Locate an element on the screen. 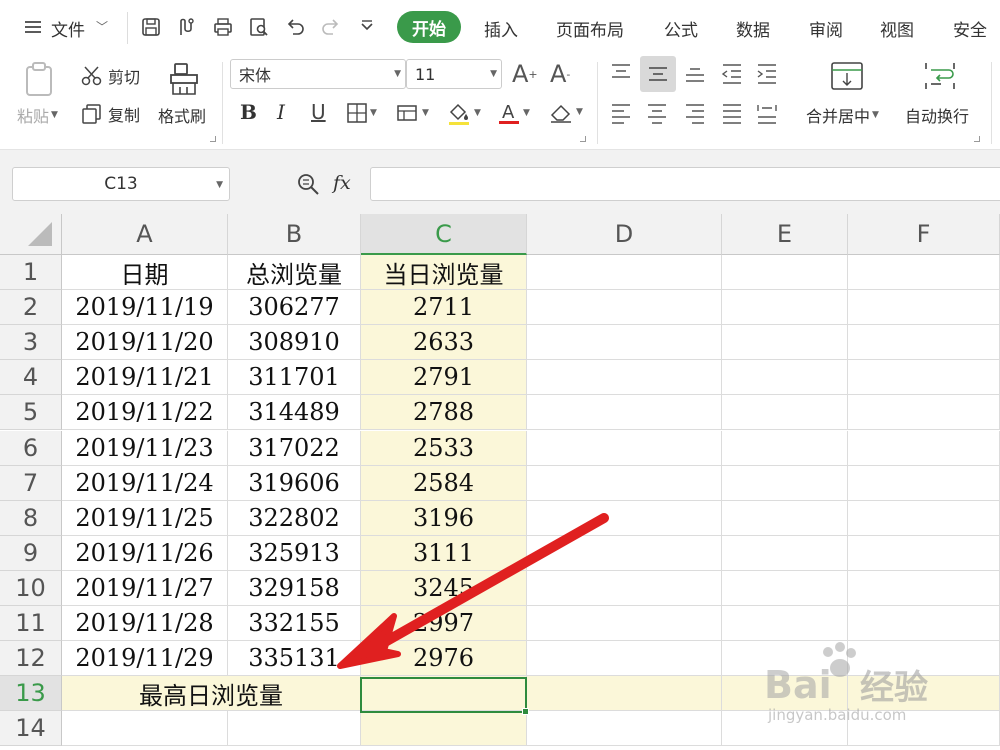 Image resolution: width=1000 pixels, height=750 pixels. arrow-shaft is located at coordinates (494, 580).